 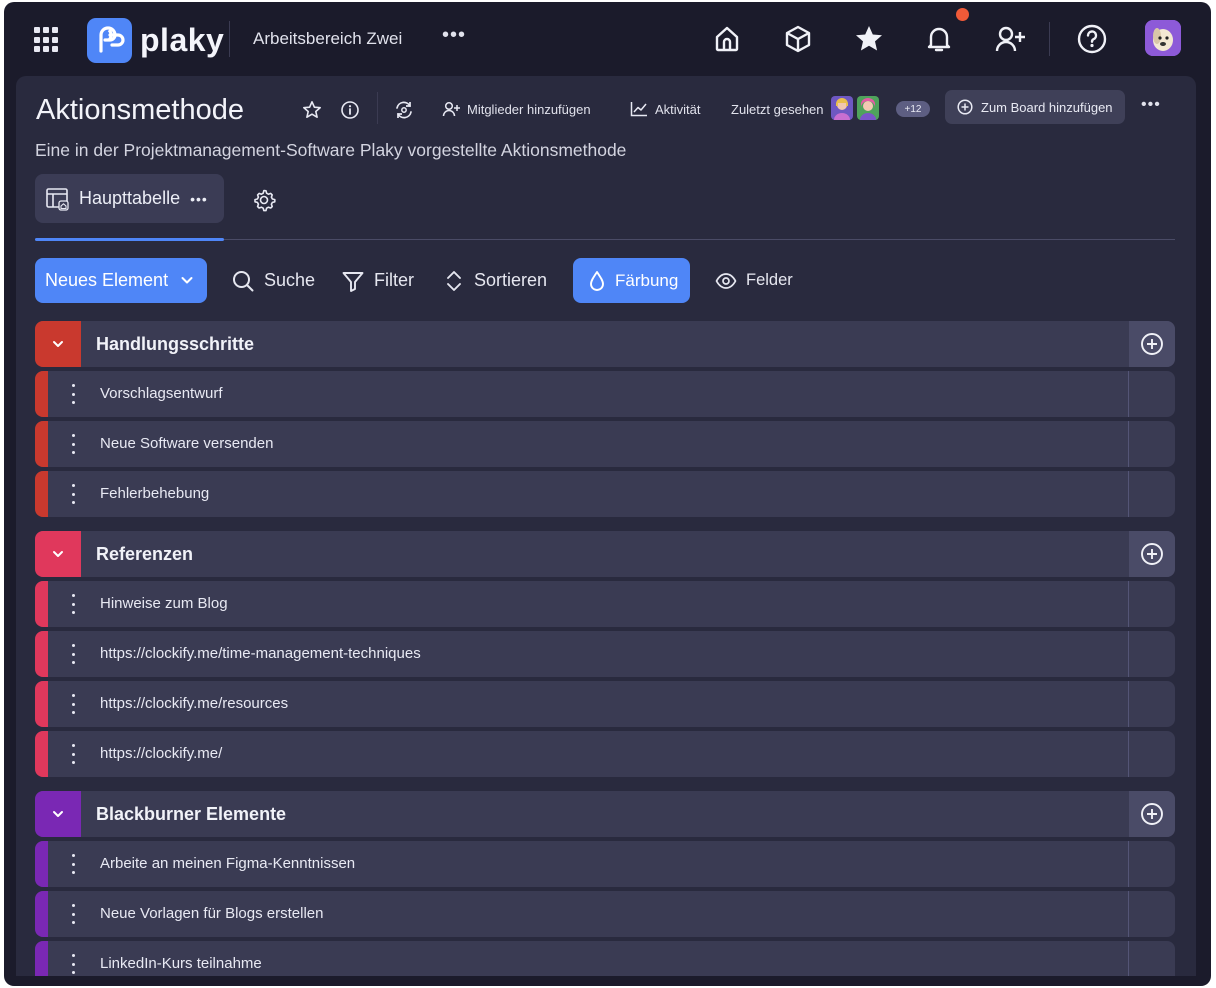 I want to click on last-seen-button: Zuletzt gesehen, so click(x=777, y=109).